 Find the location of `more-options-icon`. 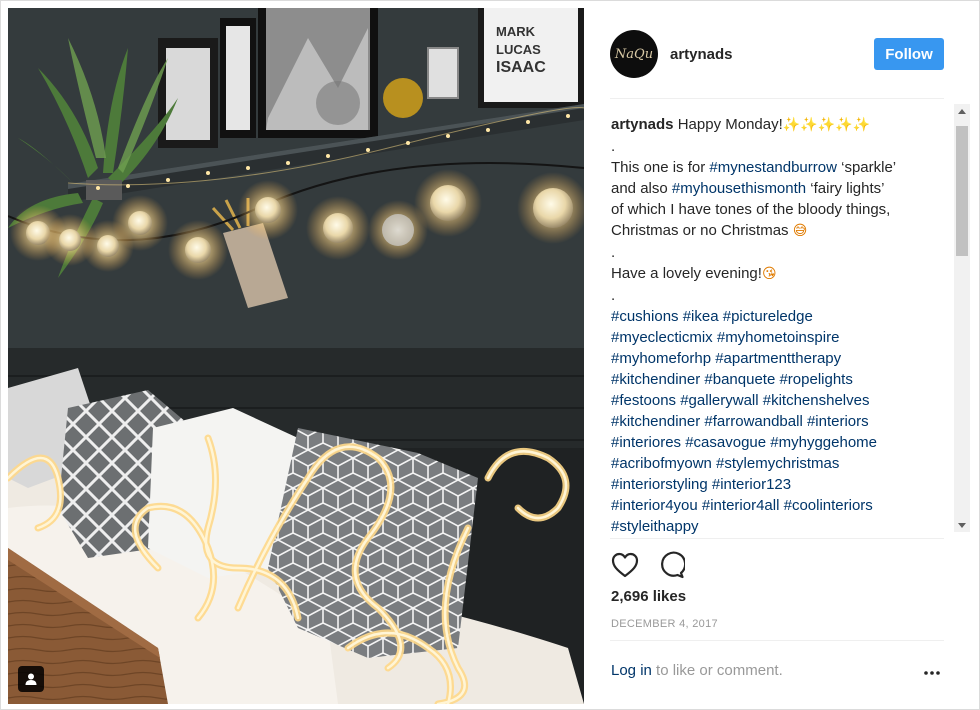

more-options-icon is located at coordinates (932, 673).